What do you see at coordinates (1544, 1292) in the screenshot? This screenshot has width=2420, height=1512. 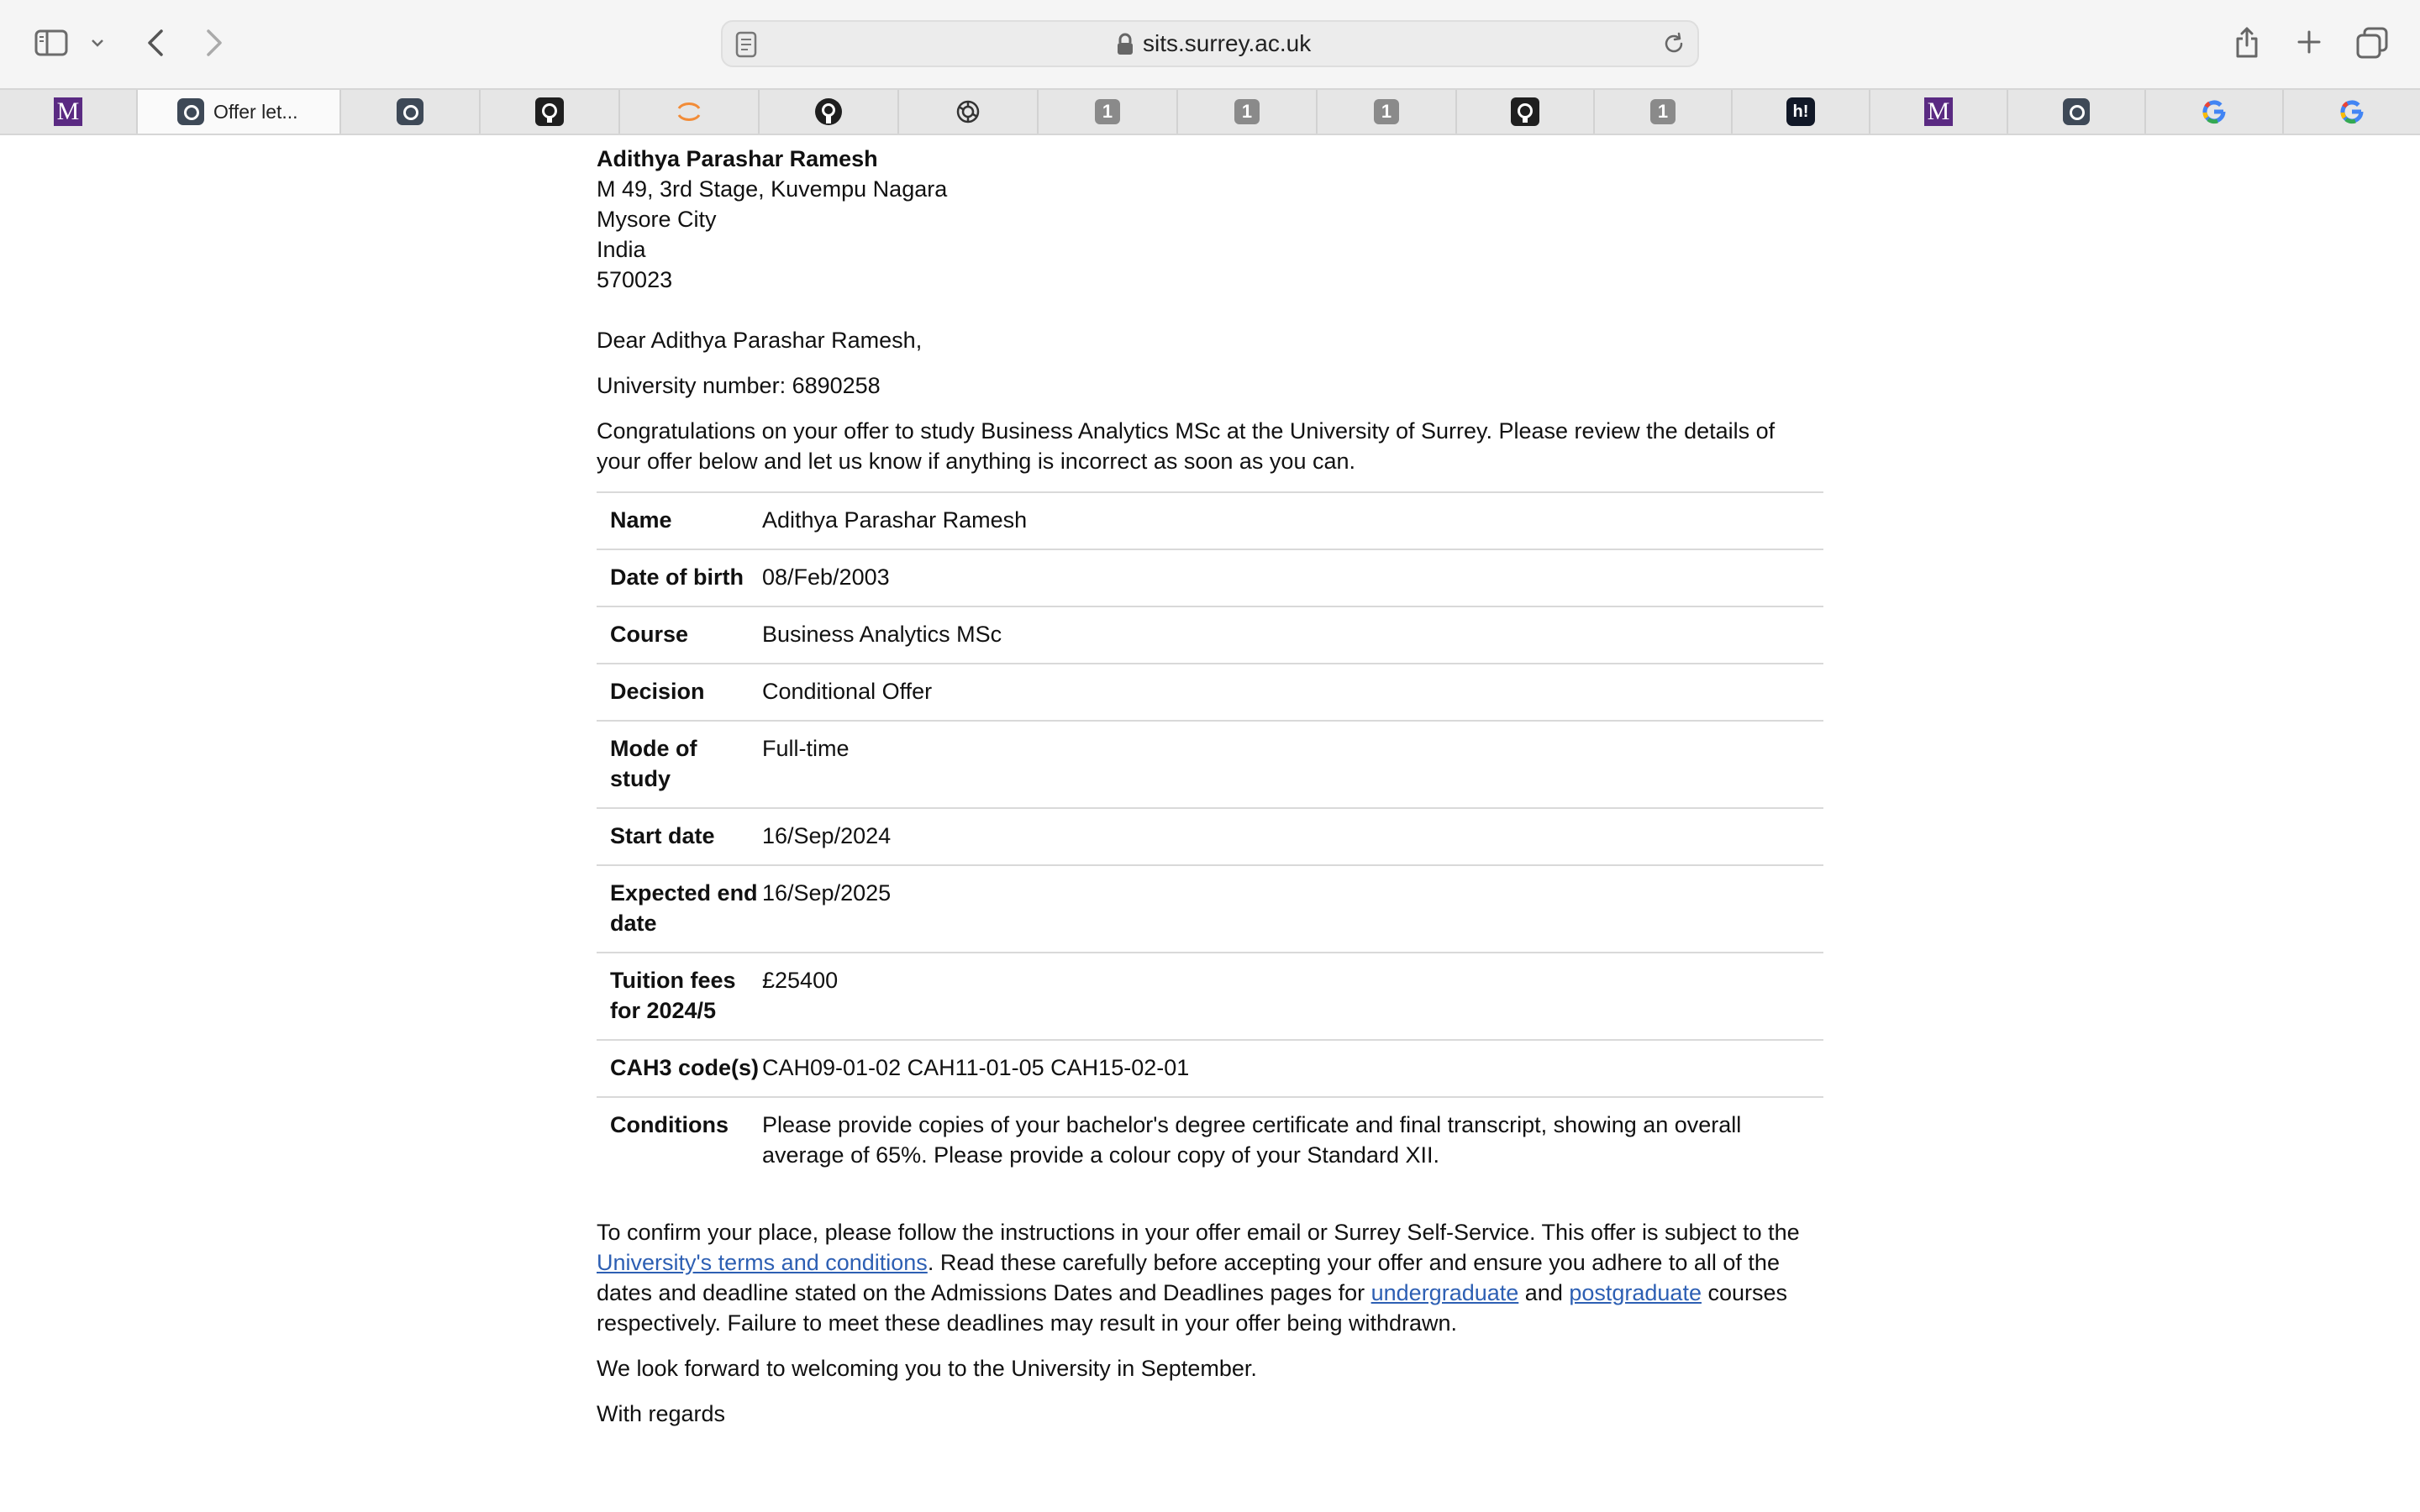 I see `confirm-text: and` at bounding box center [1544, 1292].